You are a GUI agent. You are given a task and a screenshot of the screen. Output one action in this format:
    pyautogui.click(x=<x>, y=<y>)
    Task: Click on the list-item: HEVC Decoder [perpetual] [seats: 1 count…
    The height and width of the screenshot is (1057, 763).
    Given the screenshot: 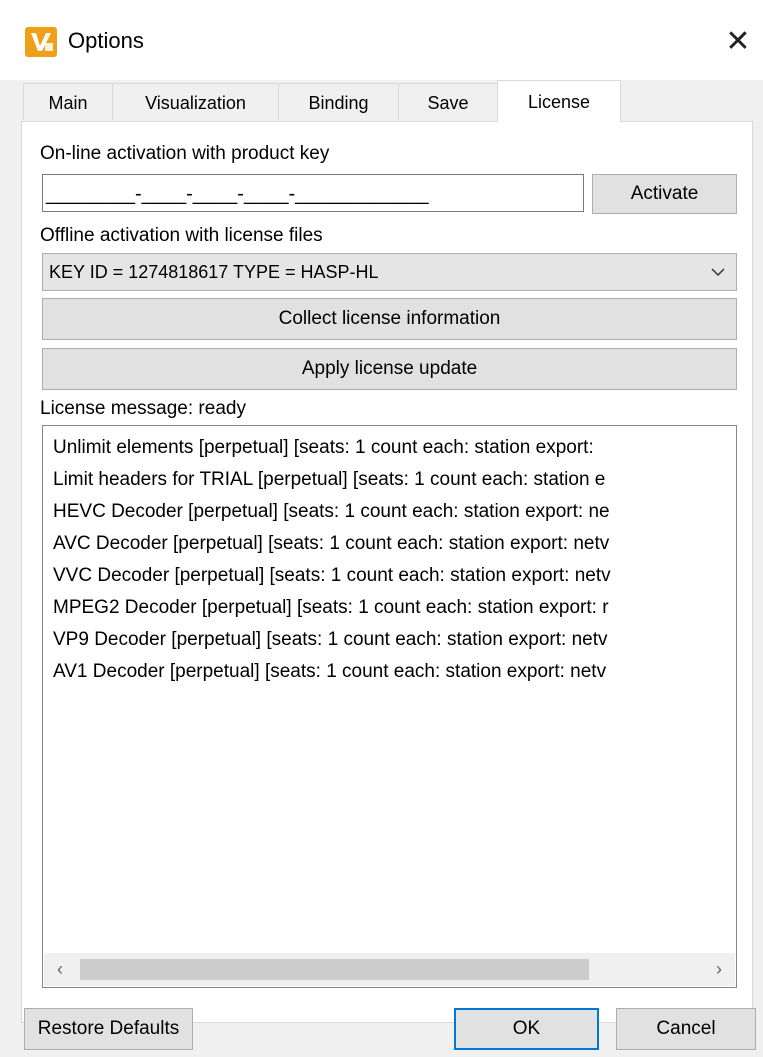 What is the action you would take?
    pyautogui.click(x=331, y=512)
    